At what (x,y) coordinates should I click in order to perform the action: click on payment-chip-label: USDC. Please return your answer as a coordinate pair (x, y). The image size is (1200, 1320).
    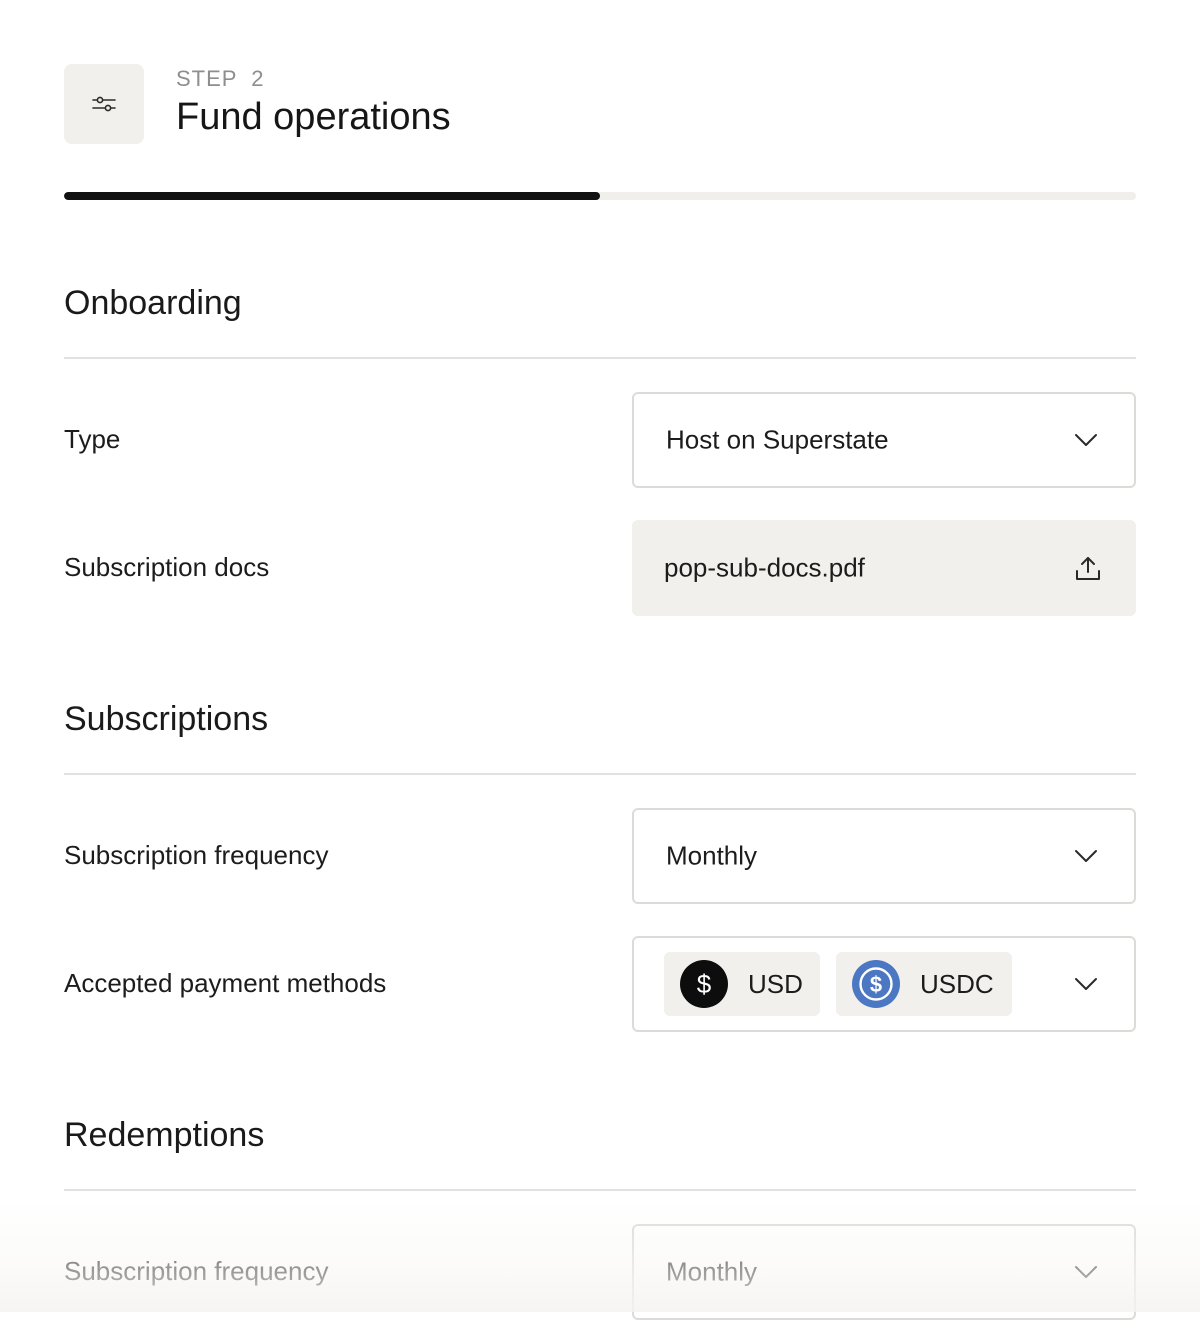
    Looking at the image, I should click on (957, 983).